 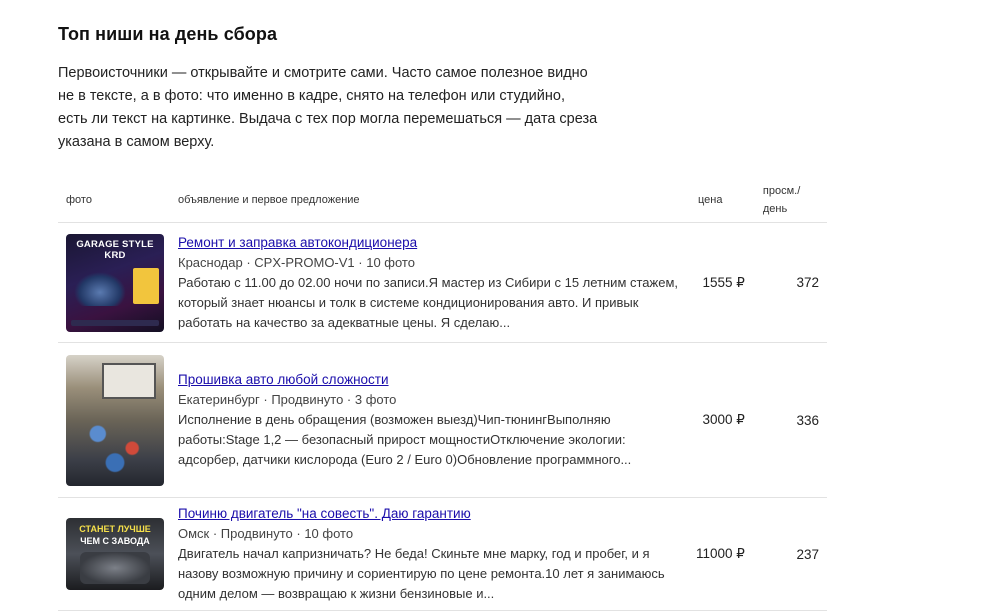 What do you see at coordinates (727, 420) in the screenshot?
I see `listing-price: 3000 ₽` at bounding box center [727, 420].